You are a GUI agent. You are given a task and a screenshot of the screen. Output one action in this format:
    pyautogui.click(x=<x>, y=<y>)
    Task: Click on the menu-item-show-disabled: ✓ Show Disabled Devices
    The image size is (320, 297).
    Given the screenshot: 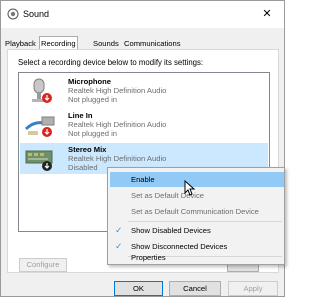 What is the action you would take?
    pyautogui.click(x=197, y=230)
    